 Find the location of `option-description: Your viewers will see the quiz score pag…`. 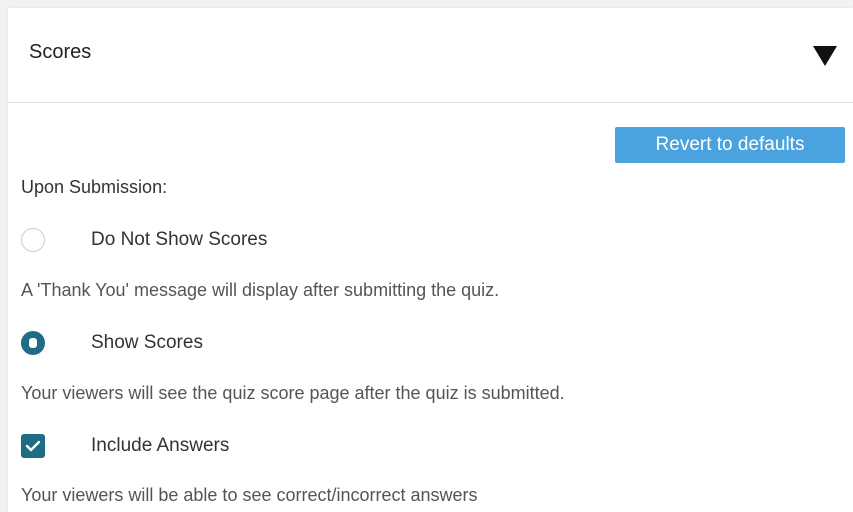

option-description: Your viewers will see the quiz score pag… is located at coordinates (293, 393).